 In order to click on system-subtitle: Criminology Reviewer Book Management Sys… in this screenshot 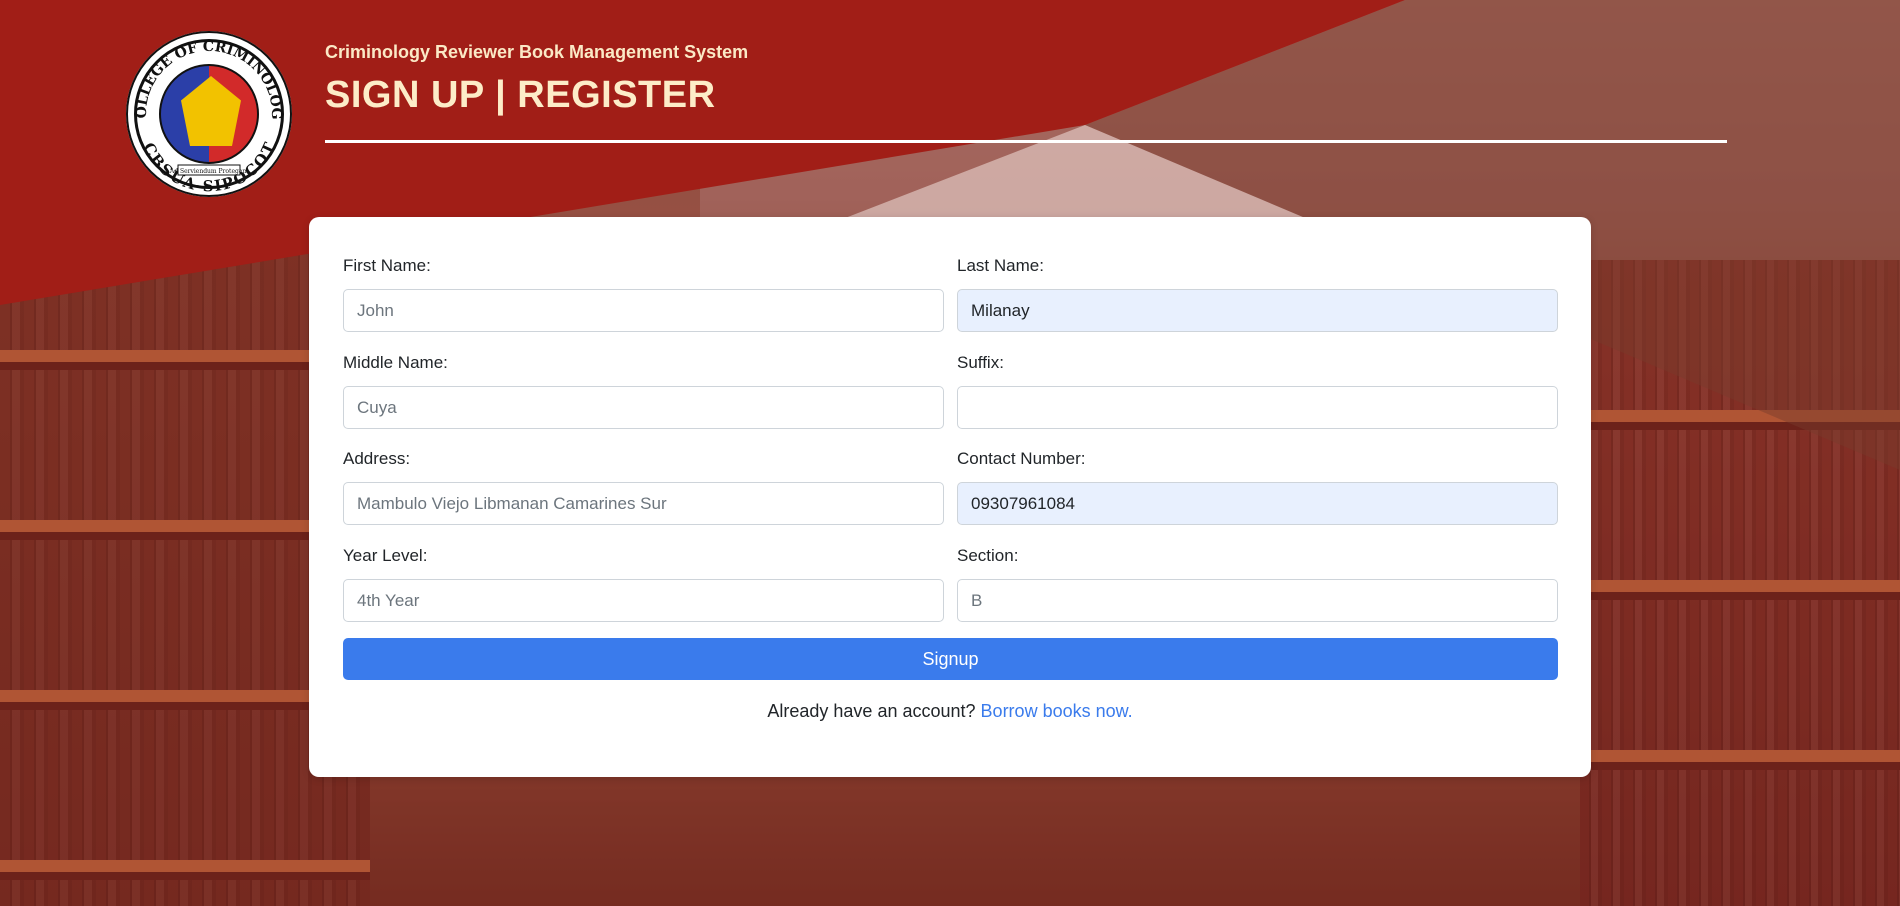, I will do `click(537, 52)`.